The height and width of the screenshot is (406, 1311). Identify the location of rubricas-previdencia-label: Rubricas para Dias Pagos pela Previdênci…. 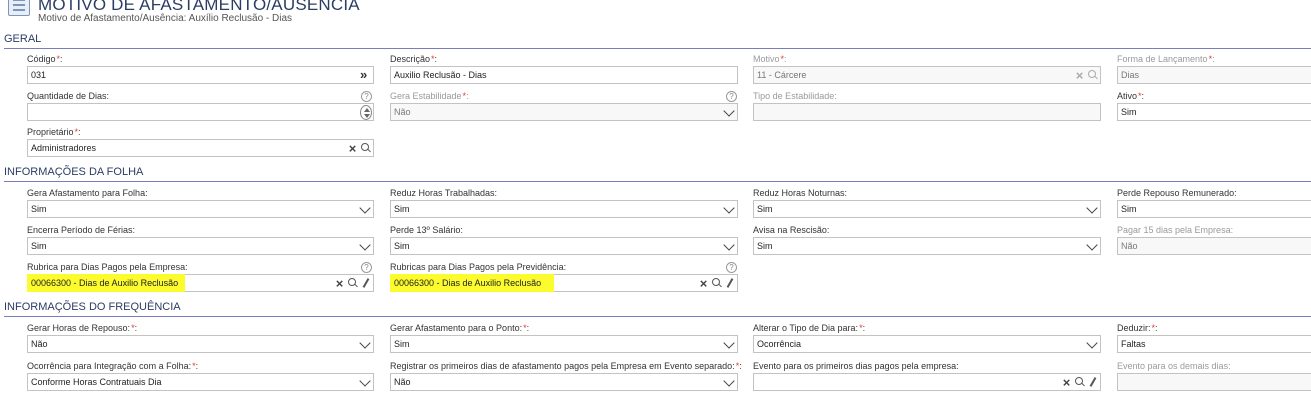
(478, 267).